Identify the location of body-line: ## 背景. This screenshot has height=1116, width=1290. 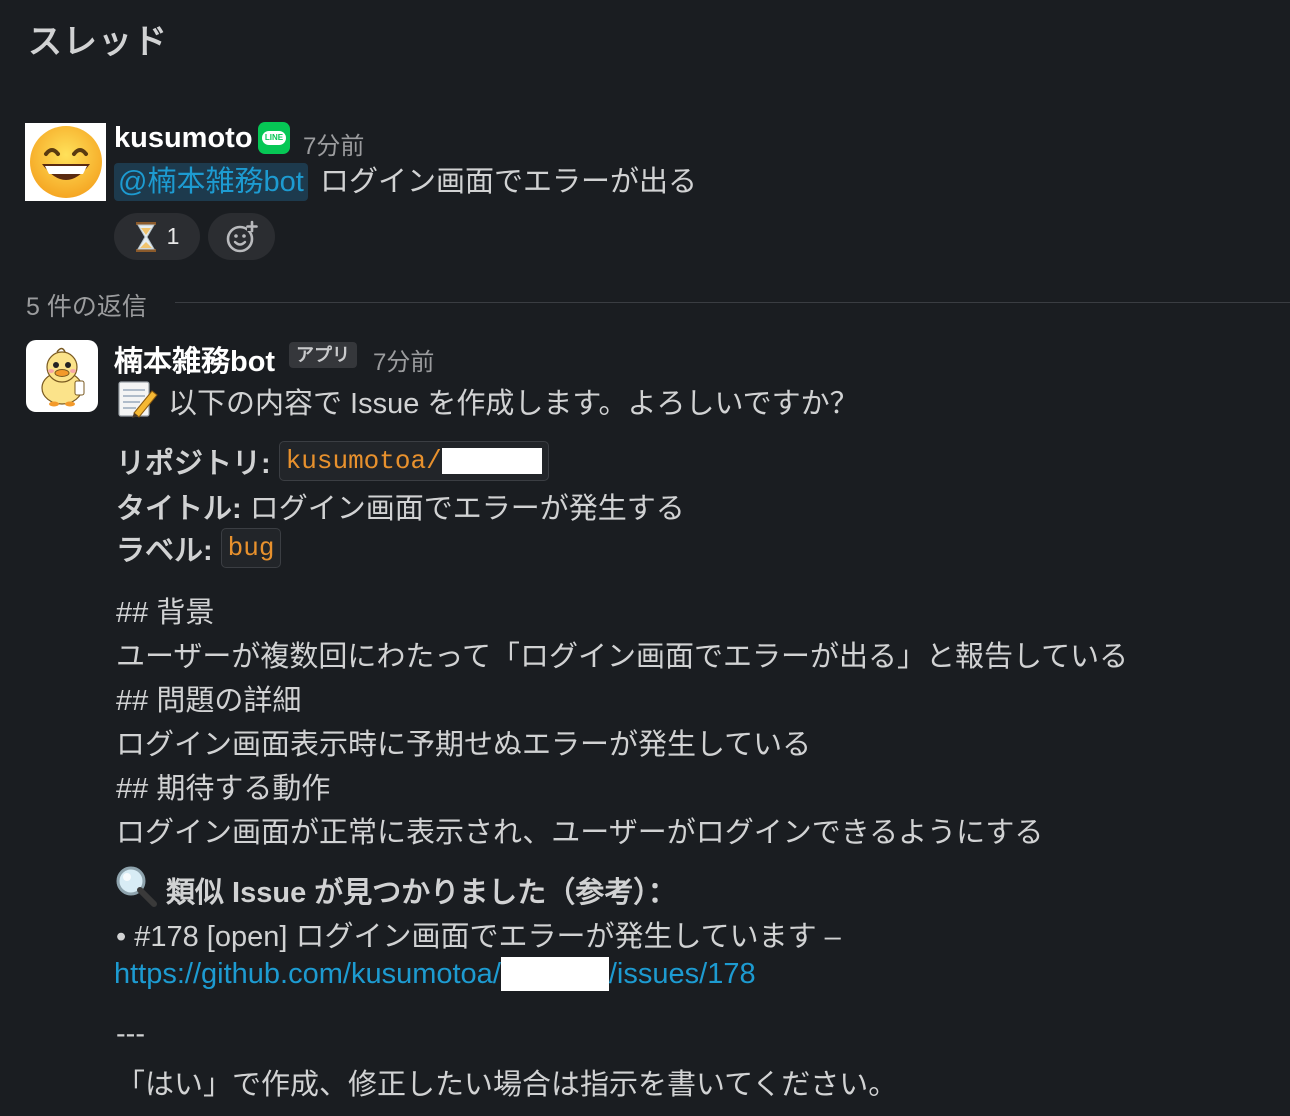
(165, 613).